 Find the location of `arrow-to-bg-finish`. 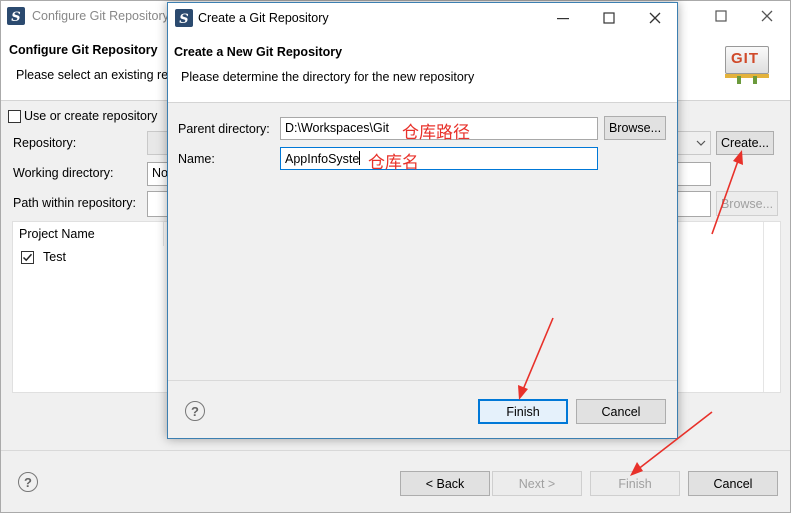

arrow-to-bg-finish is located at coordinates (674, 441).